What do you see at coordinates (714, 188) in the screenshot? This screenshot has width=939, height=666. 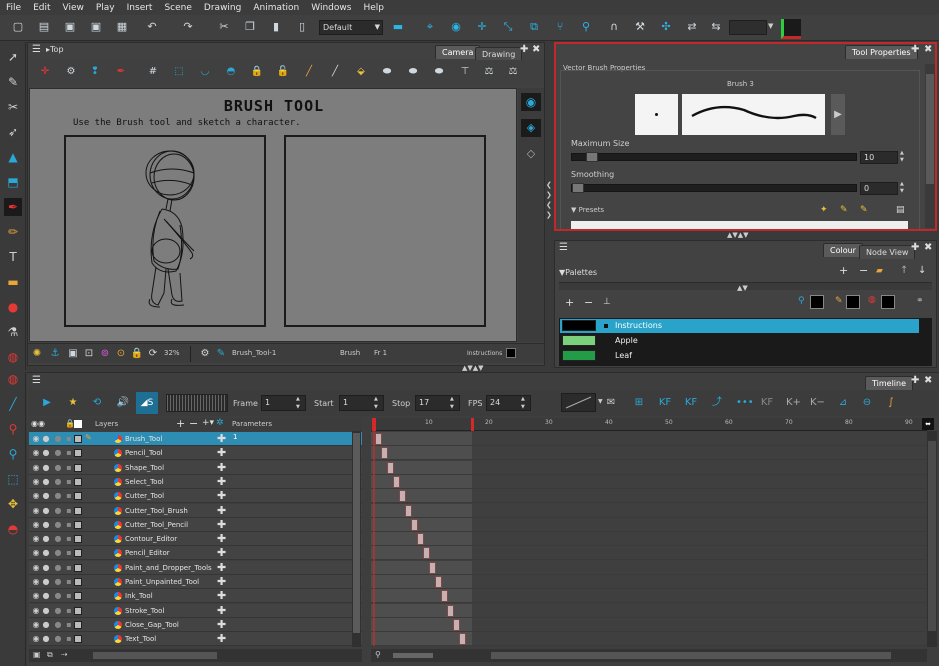 I see `smoothing-slider` at bounding box center [714, 188].